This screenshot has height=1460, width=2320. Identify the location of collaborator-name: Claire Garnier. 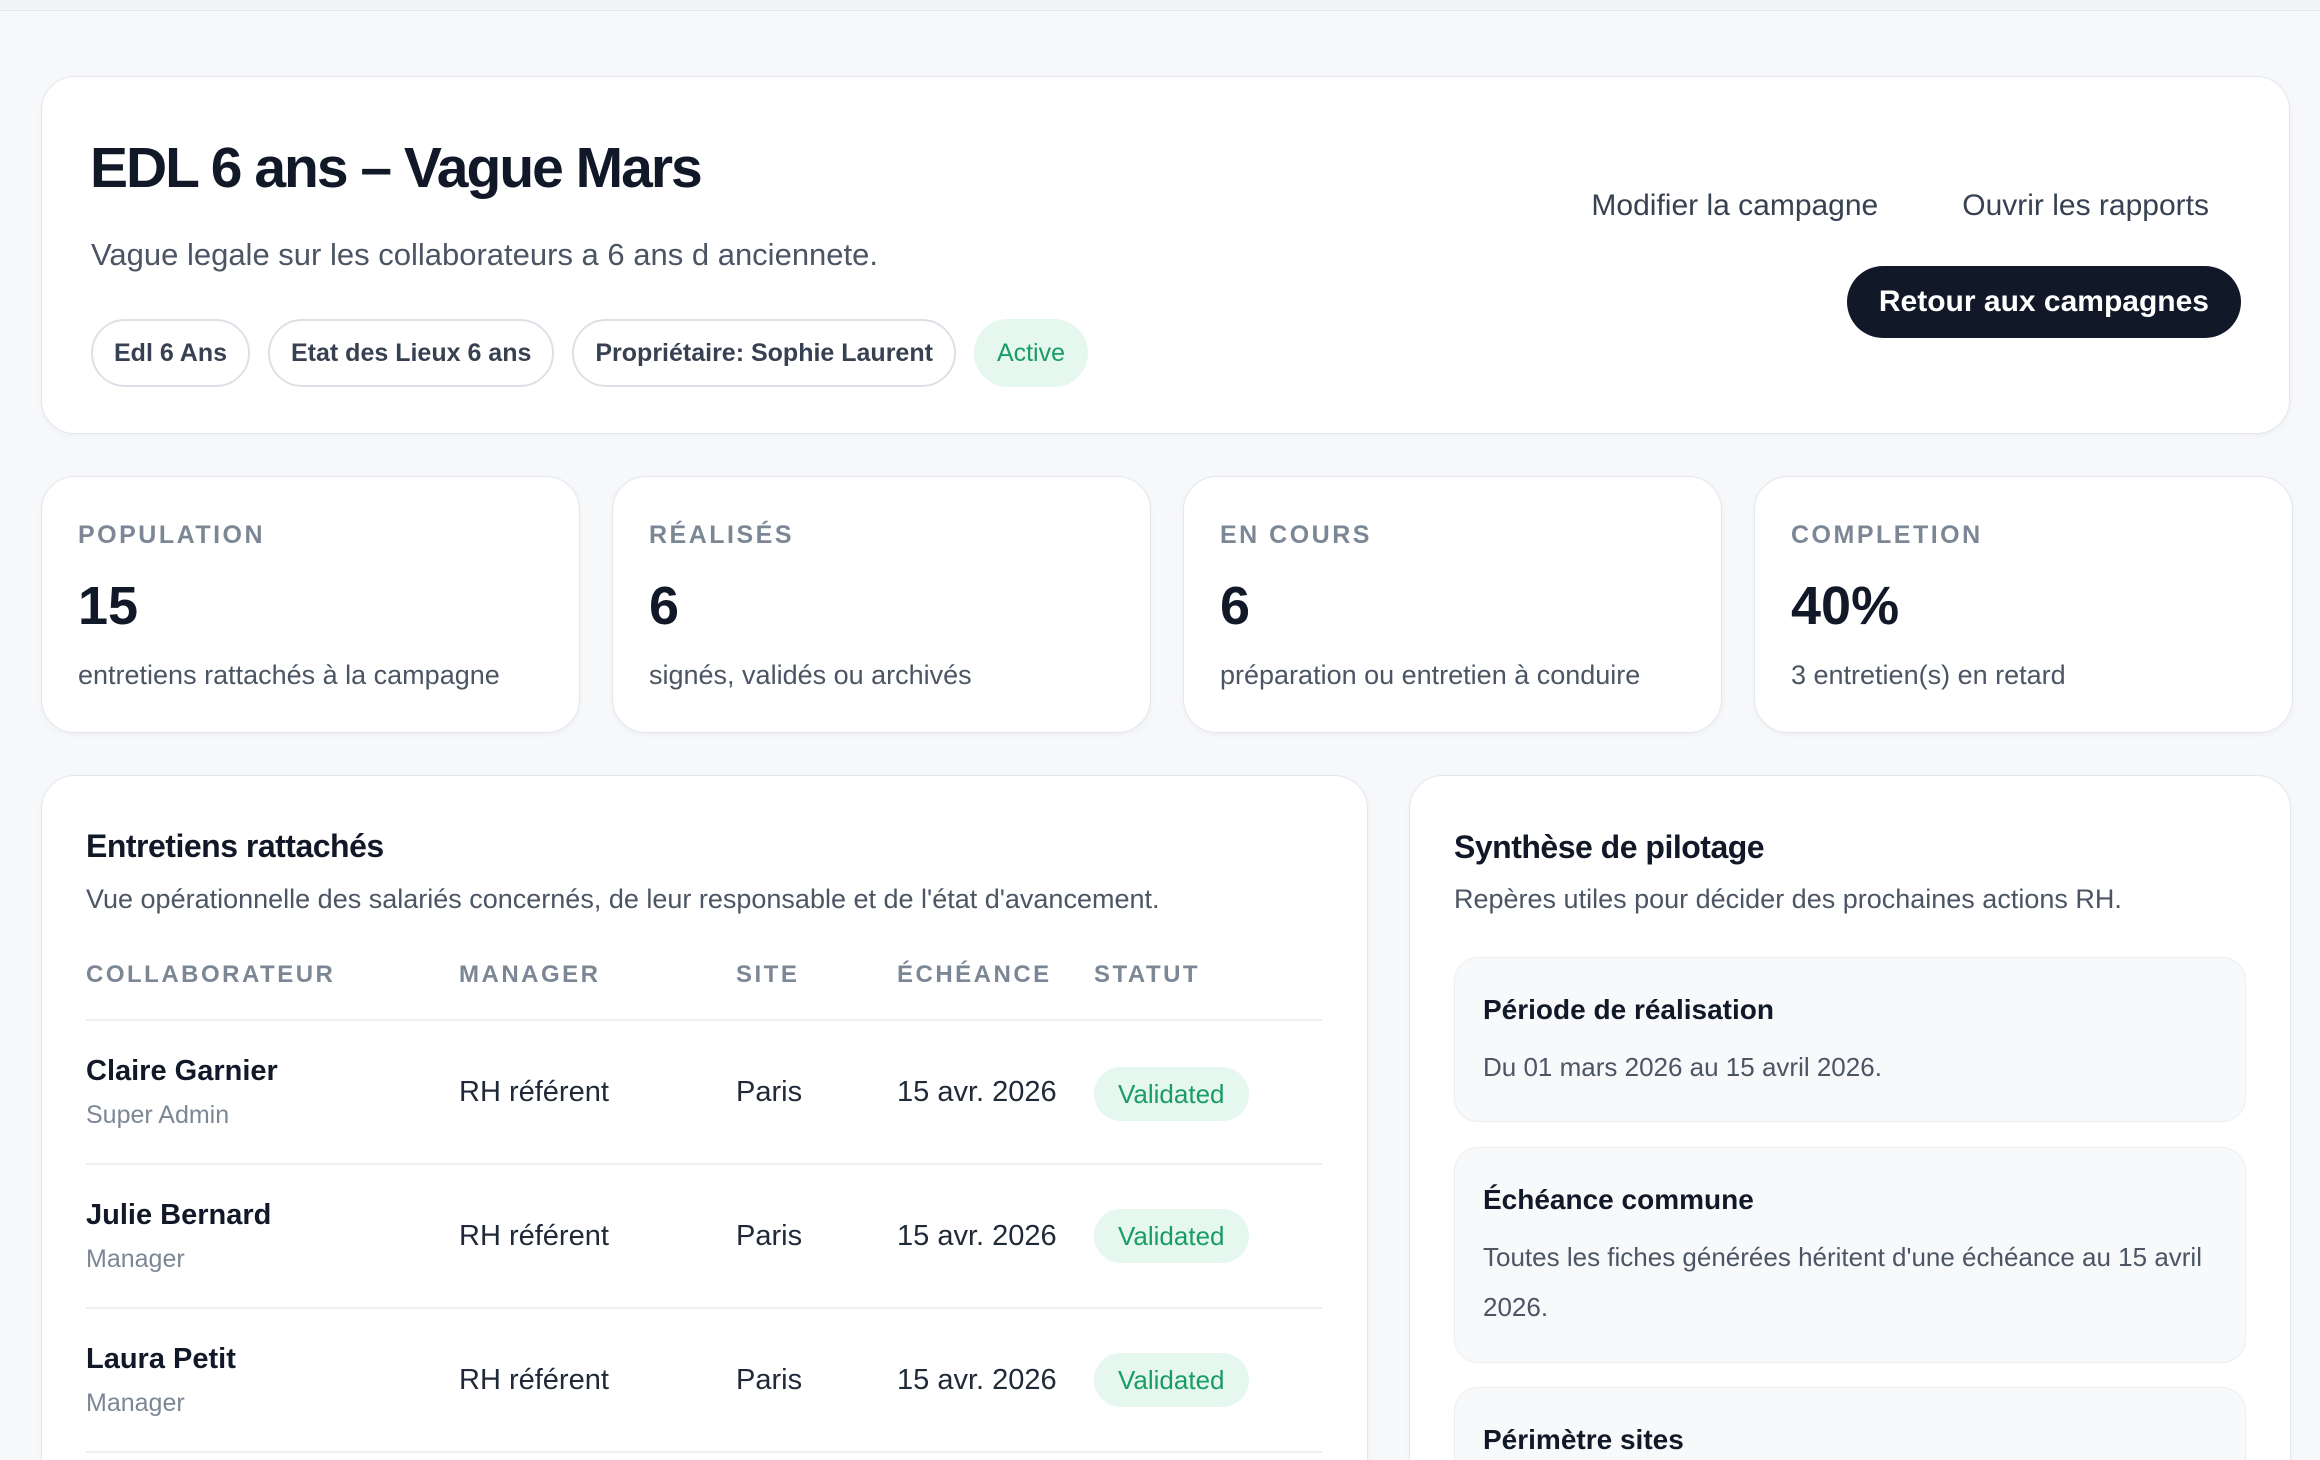
(182, 1071).